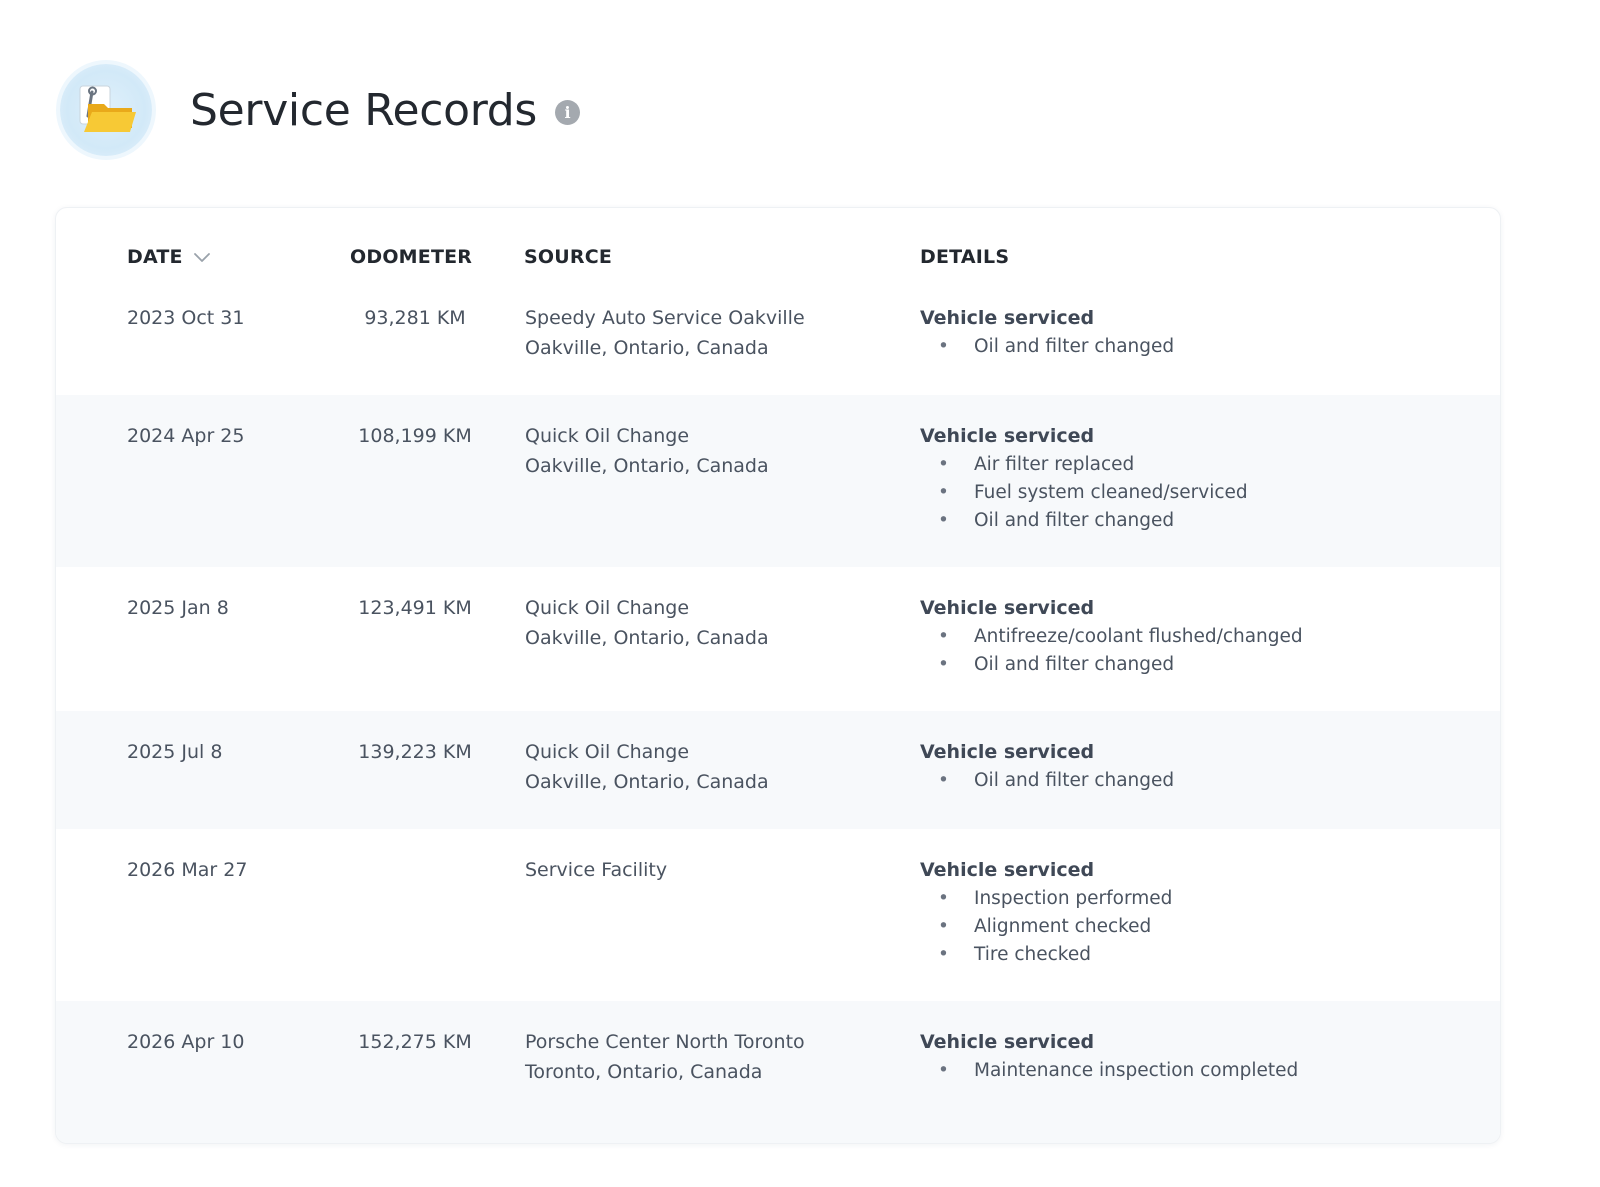 Image resolution: width=1600 pixels, height=1187 pixels. I want to click on row-date: 2023 Oct 31, so click(186, 318).